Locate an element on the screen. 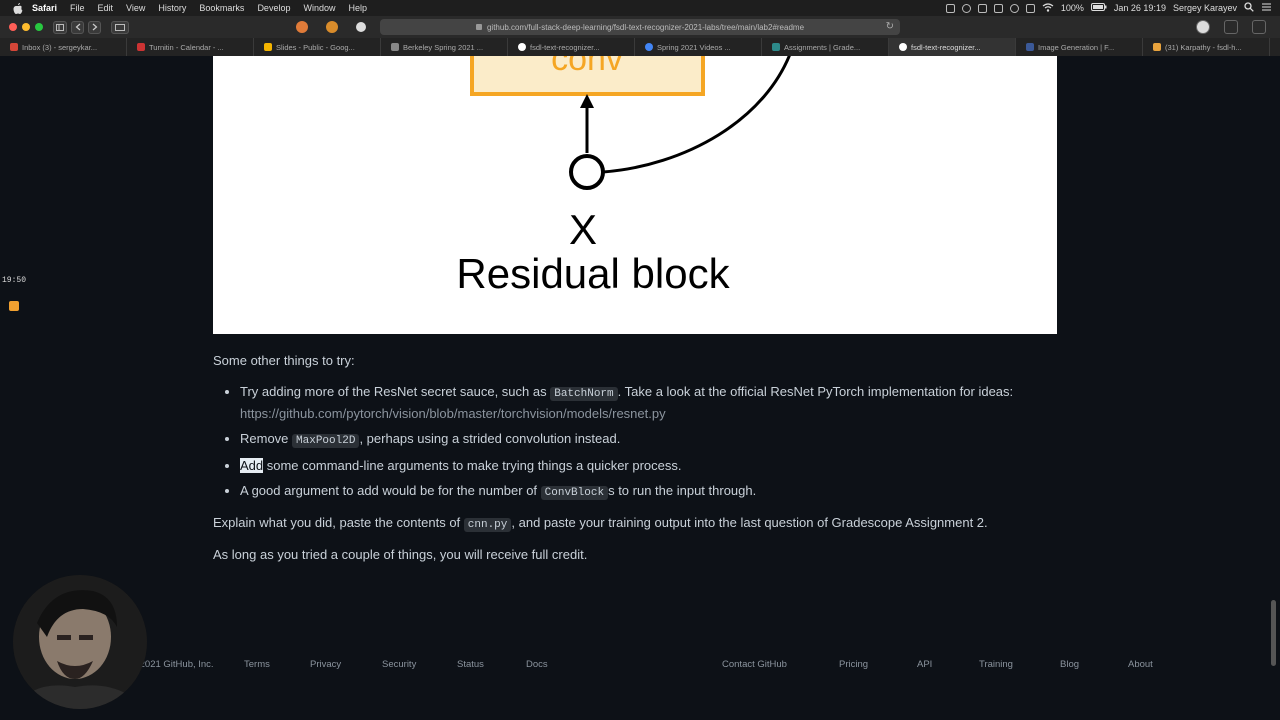 The height and width of the screenshot is (720, 1280). menu-clock: Jan 26 19:19 is located at coordinates (1140, 8).